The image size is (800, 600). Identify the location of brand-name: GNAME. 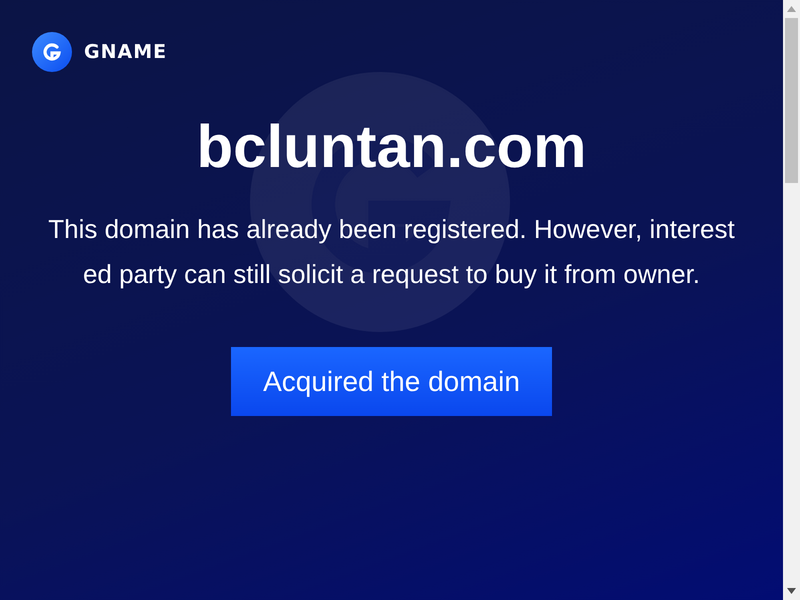
(126, 52).